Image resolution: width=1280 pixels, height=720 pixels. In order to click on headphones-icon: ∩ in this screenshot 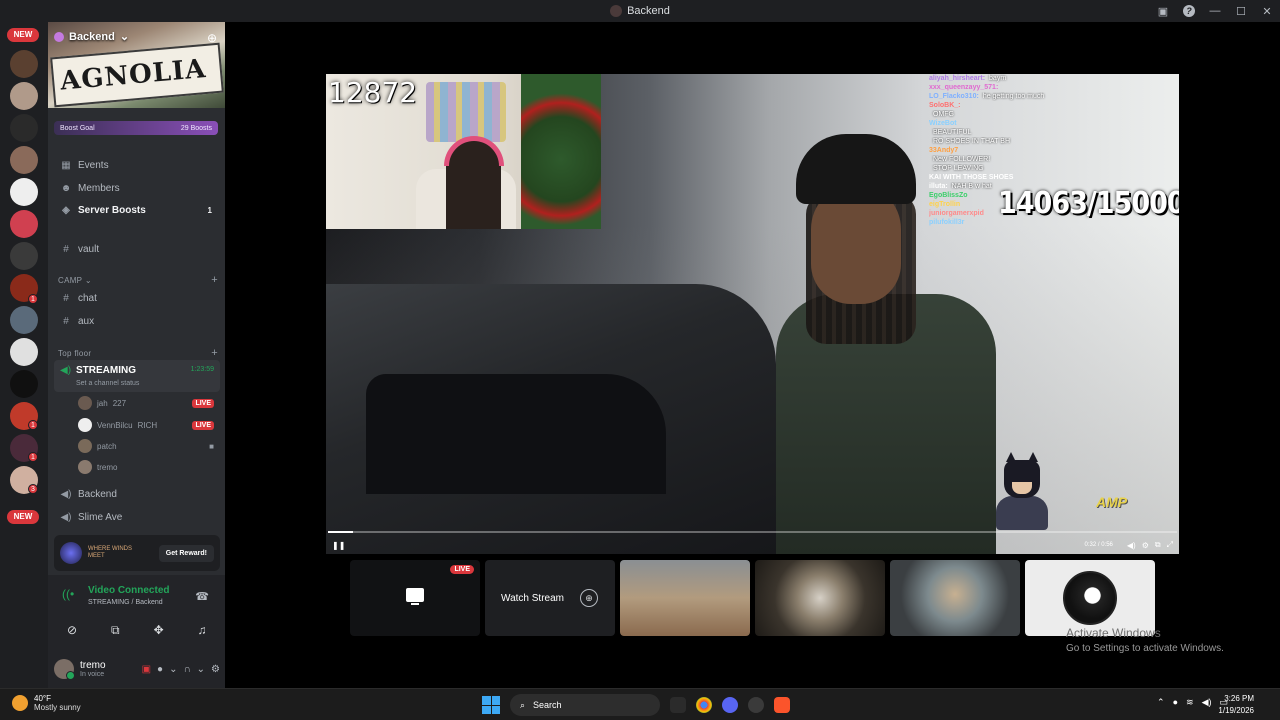, I will do `click(186, 669)`.